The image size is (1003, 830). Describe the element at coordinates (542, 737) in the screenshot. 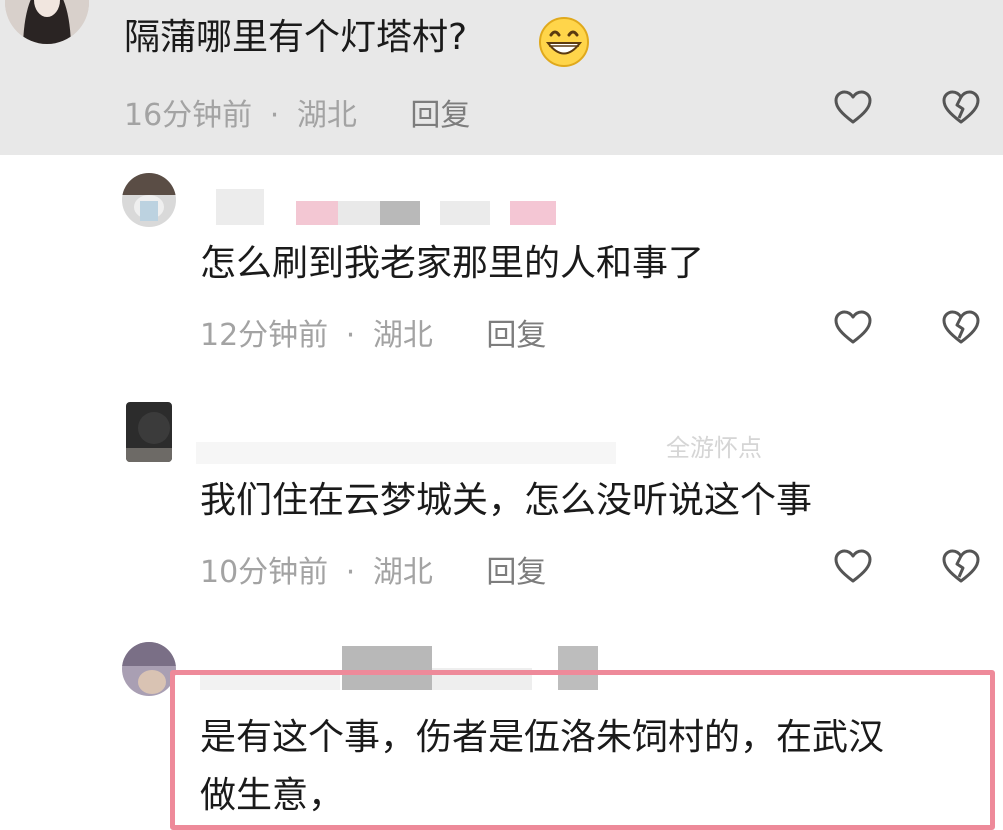

I see `comment-text-line-1: 是有这个事，伤者是伍洛朱饲村的，在武汉` at that location.